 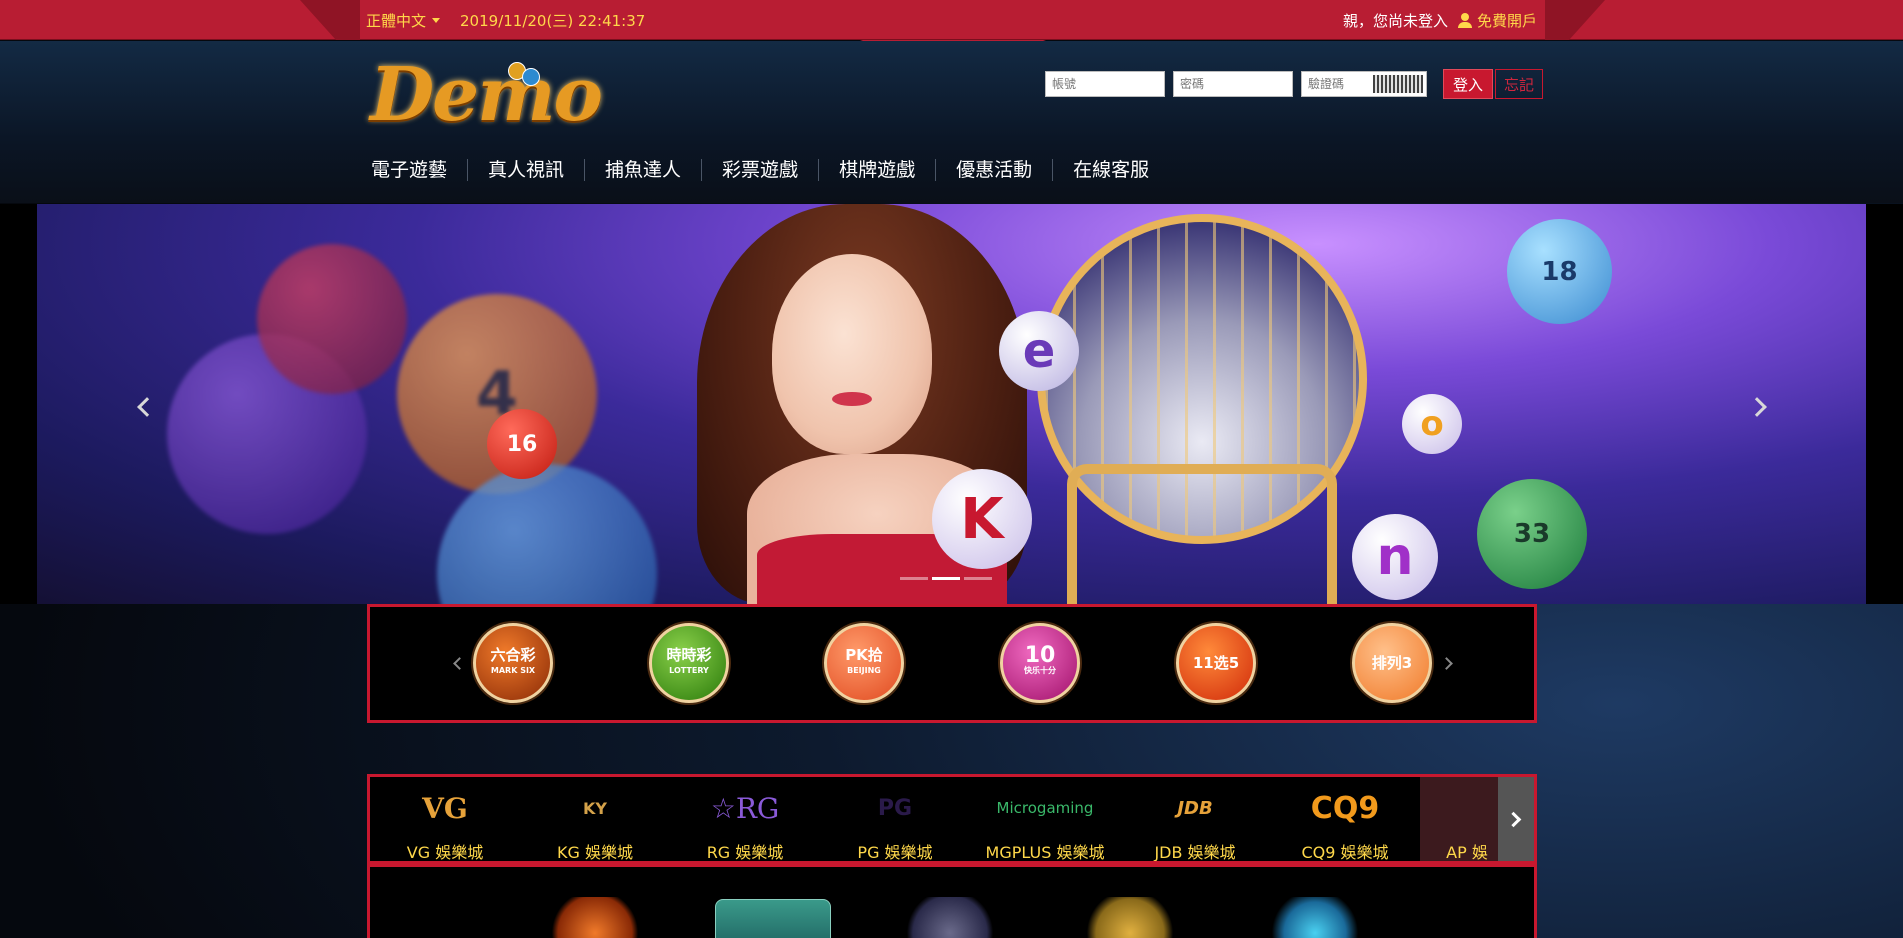 I want to click on lottery-item-title: PK拾, so click(x=864, y=655).